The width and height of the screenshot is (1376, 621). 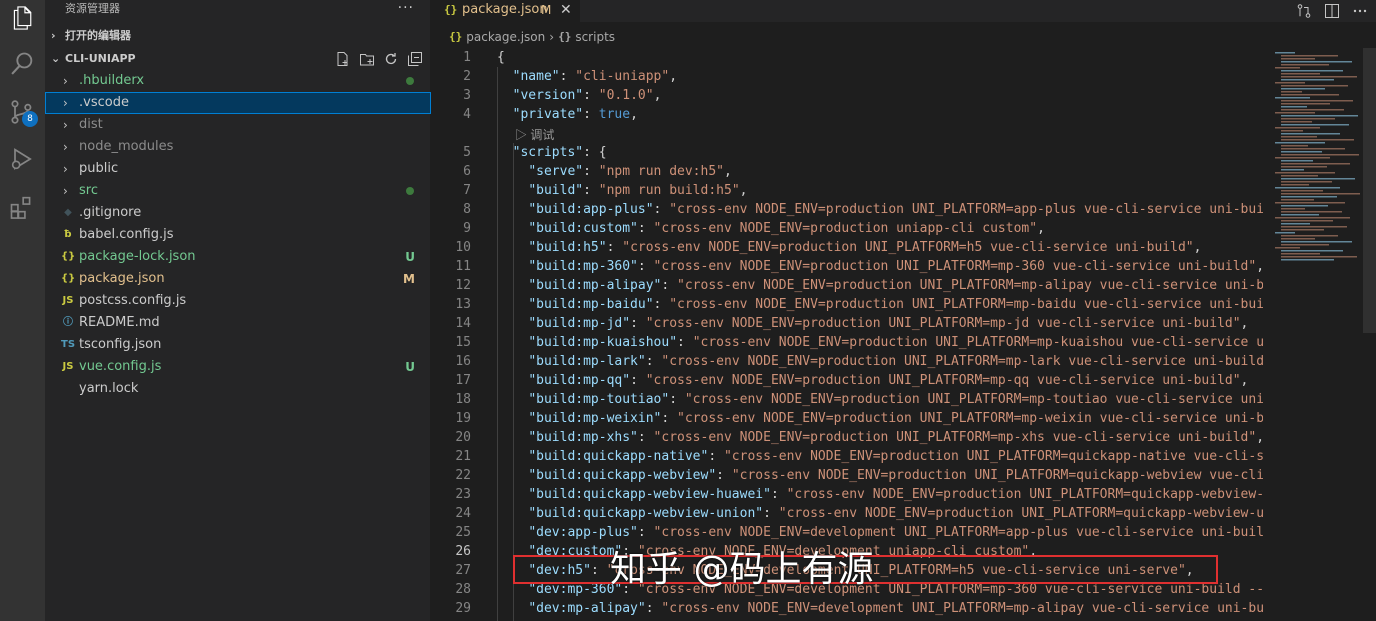 What do you see at coordinates (238, 301) in the screenshot?
I see `file-postcss-config-js: JS postcss.config.js` at bounding box center [238, 301].